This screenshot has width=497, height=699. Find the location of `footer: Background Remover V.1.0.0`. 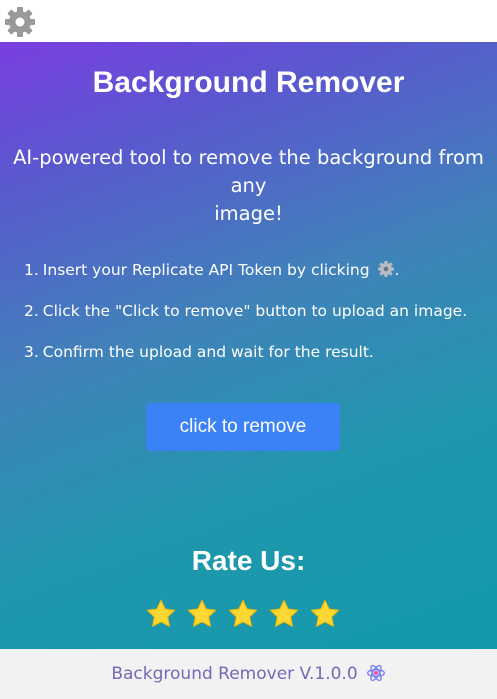

footer: Background Remover V.1.0.0 is located at coordinates (248, 674).